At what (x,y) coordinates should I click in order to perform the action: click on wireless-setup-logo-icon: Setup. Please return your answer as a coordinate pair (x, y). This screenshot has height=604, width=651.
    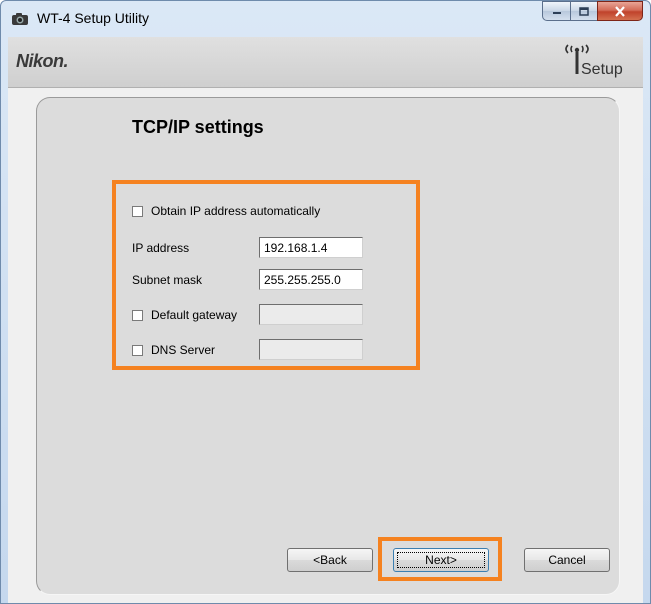
    Looking at the image, I should click on (594, 61).